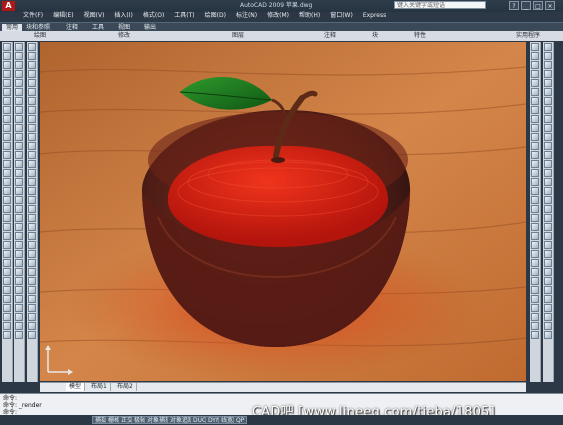 The height and width of the screenshot is (425, 563). I want to click on panel-block: 块, so click(375, 36).